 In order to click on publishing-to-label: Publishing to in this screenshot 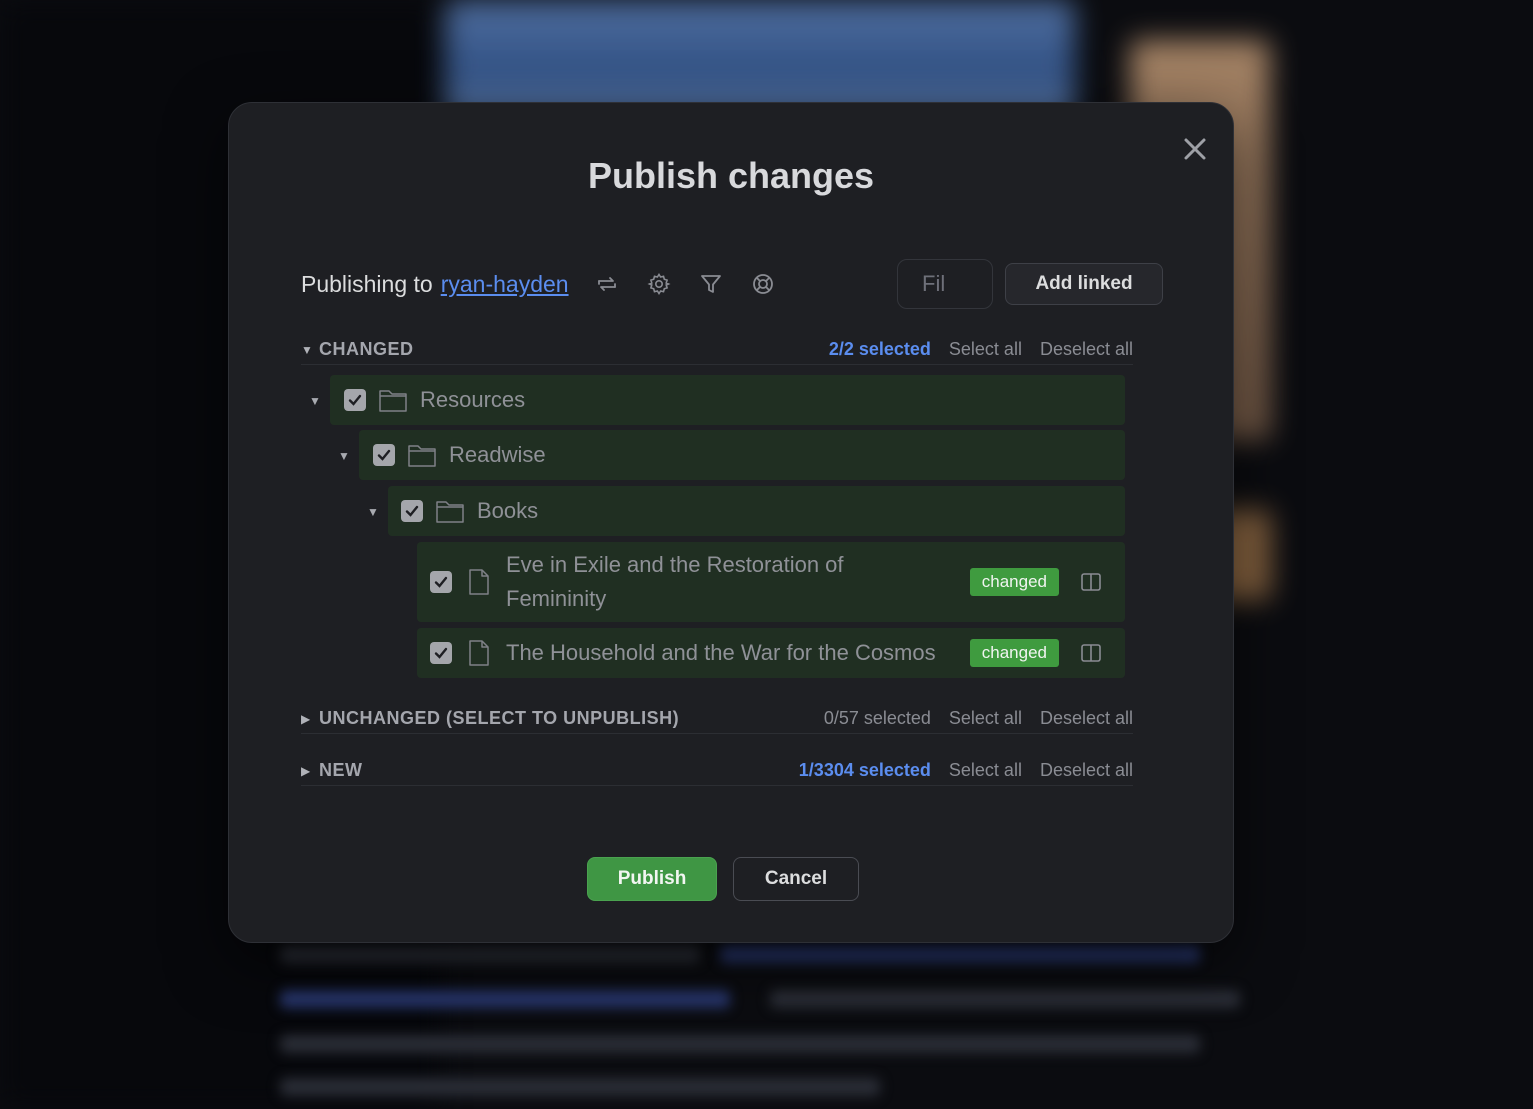, I will do `click(367, 283)`.